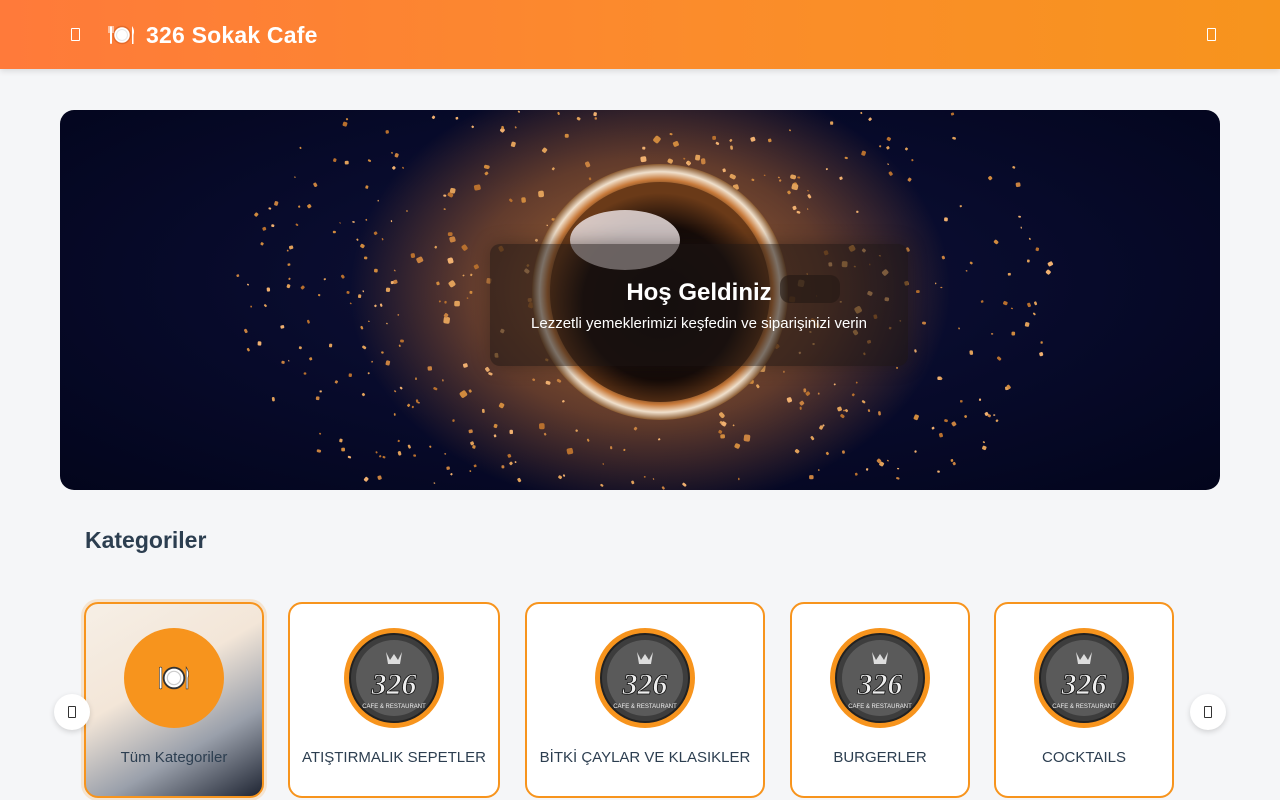  Describe the element at coordinates (72, 712) in the screenshot. I see `chevron-left-icon` at that location.